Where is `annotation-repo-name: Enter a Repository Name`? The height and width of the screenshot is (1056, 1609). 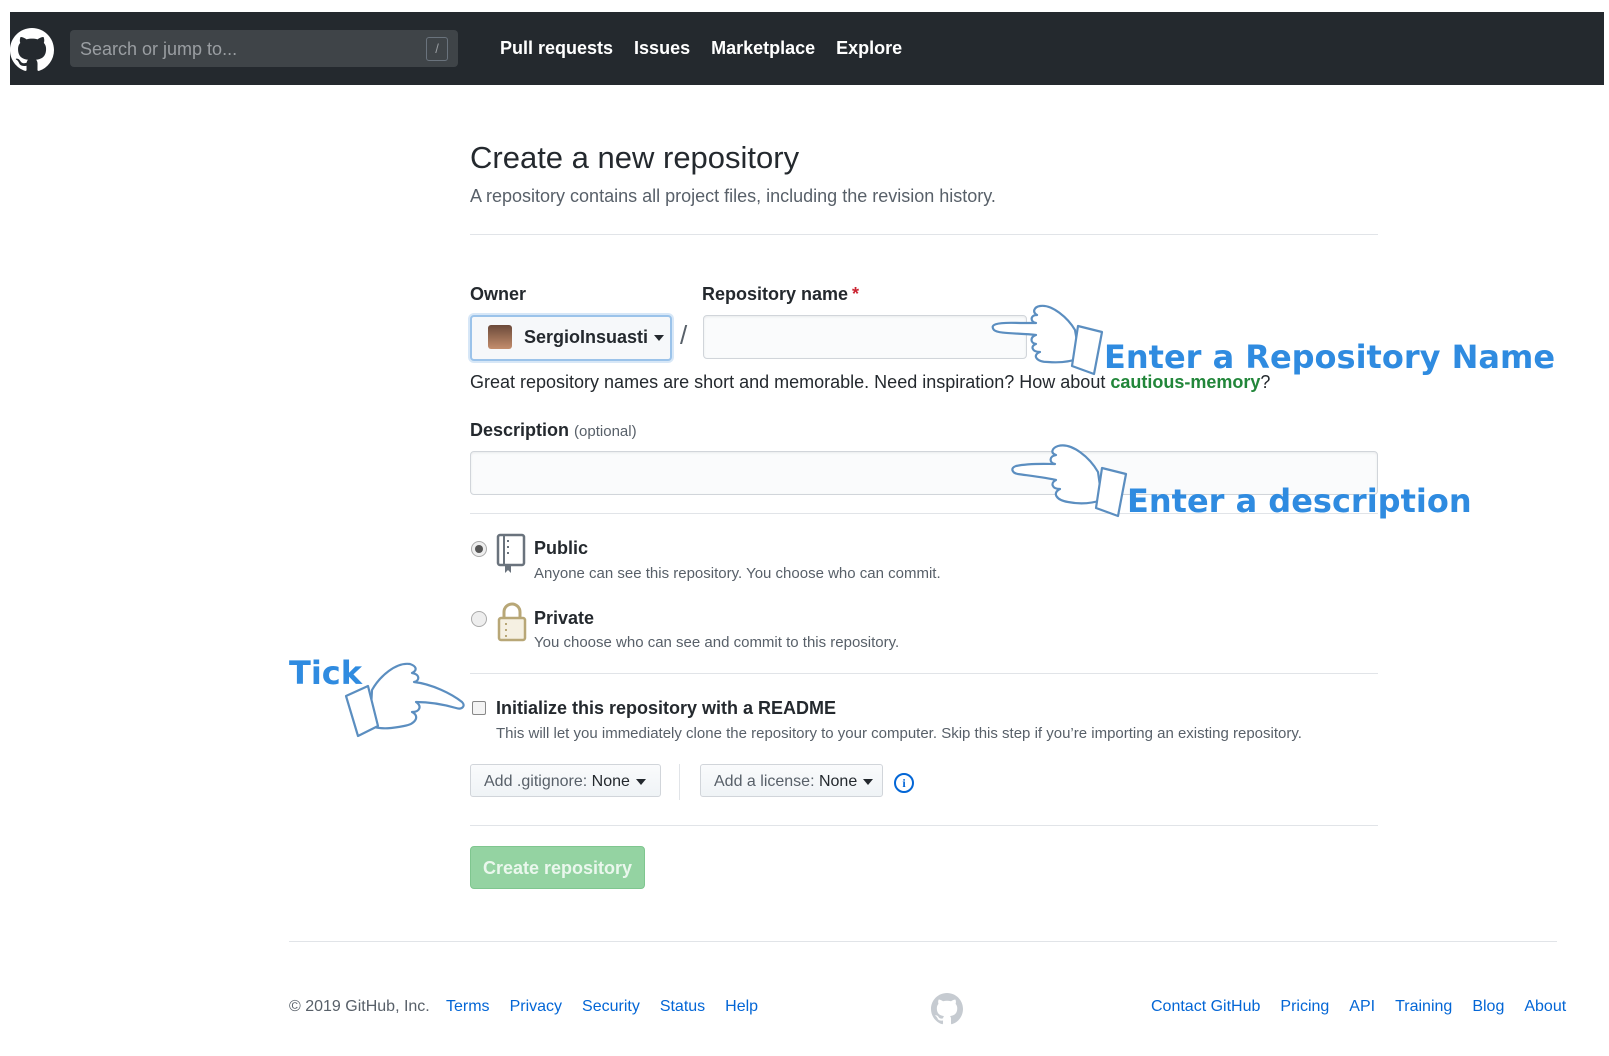 annotation-repo-name: Enter a Repository Name is located at coordinates (1330, 357).